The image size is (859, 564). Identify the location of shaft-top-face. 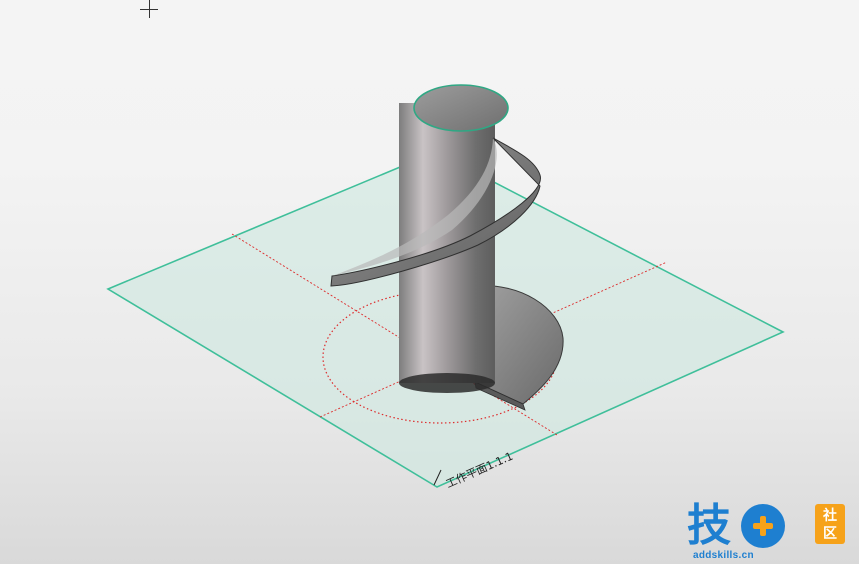
(461, 108).